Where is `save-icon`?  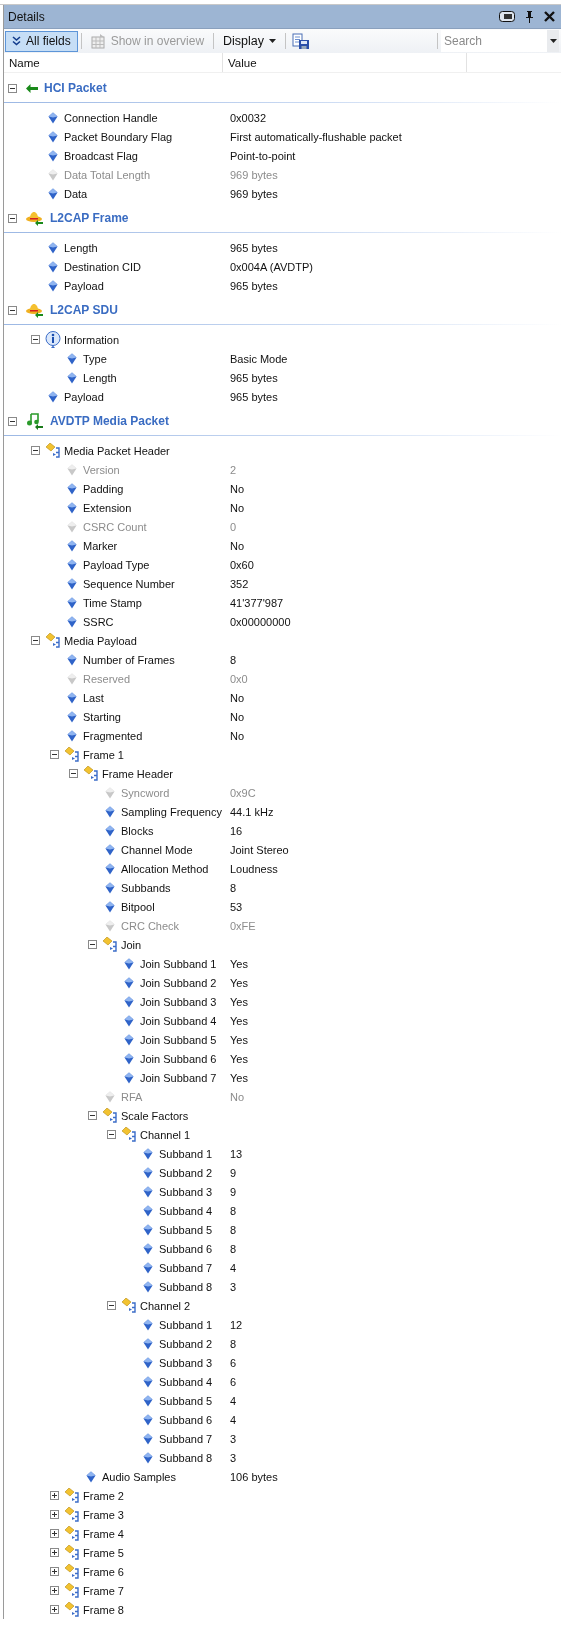
save-icon is located at coordinates (301, 41).